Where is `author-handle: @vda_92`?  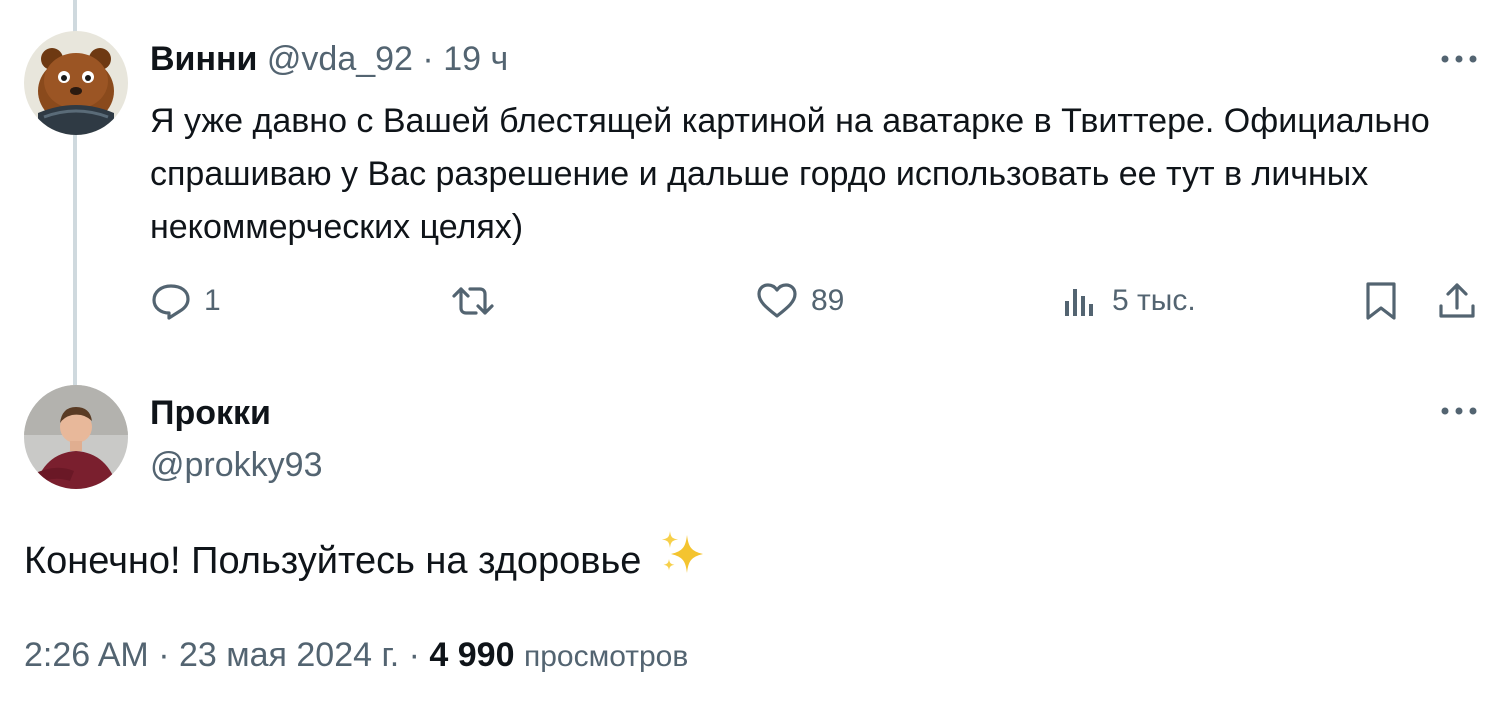
author-handle: @vda_92 is located at coordinates (340, 59).